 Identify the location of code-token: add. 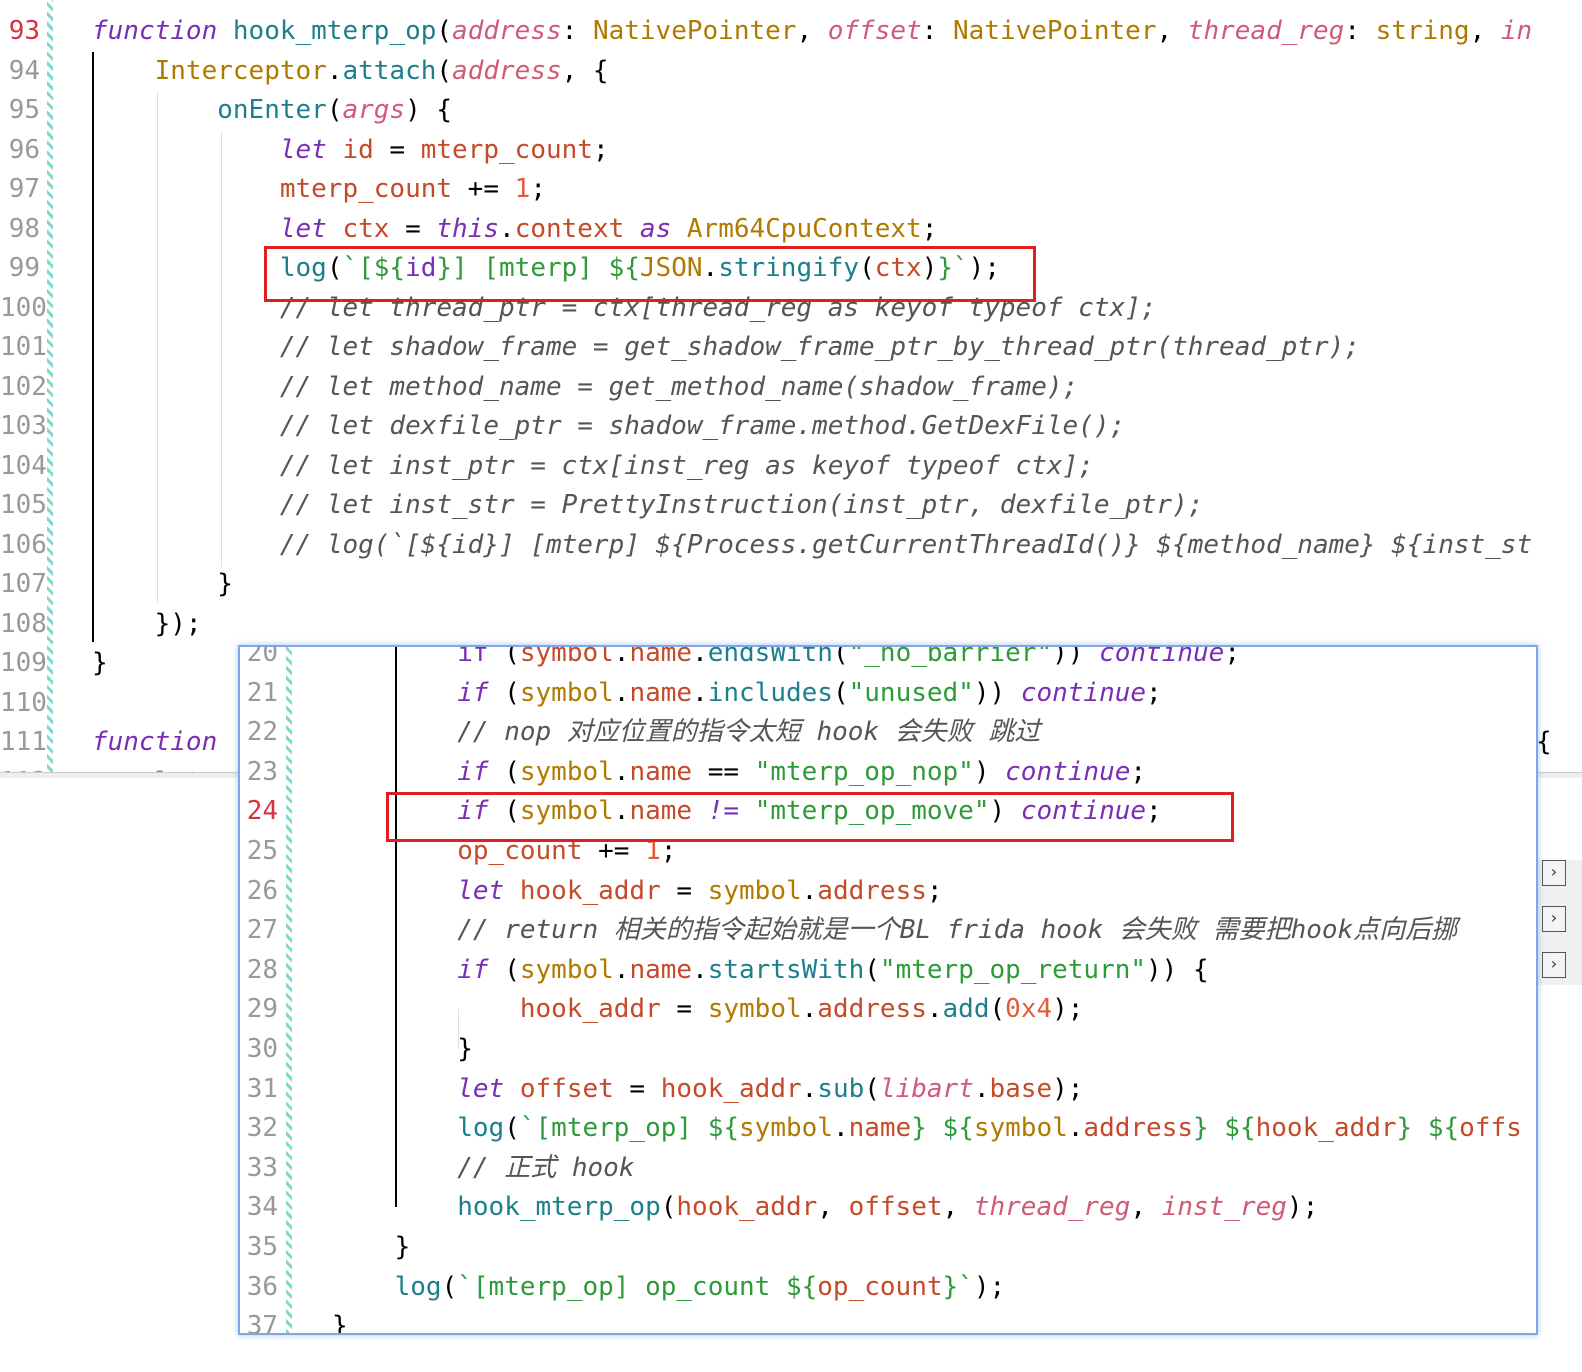
(966, 1009).